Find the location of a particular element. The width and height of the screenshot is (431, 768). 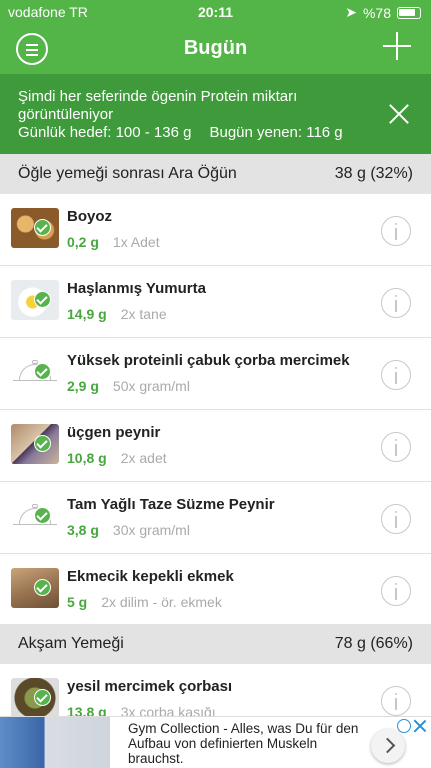

location-icon: ➤ is located at coordinates (351, 12).